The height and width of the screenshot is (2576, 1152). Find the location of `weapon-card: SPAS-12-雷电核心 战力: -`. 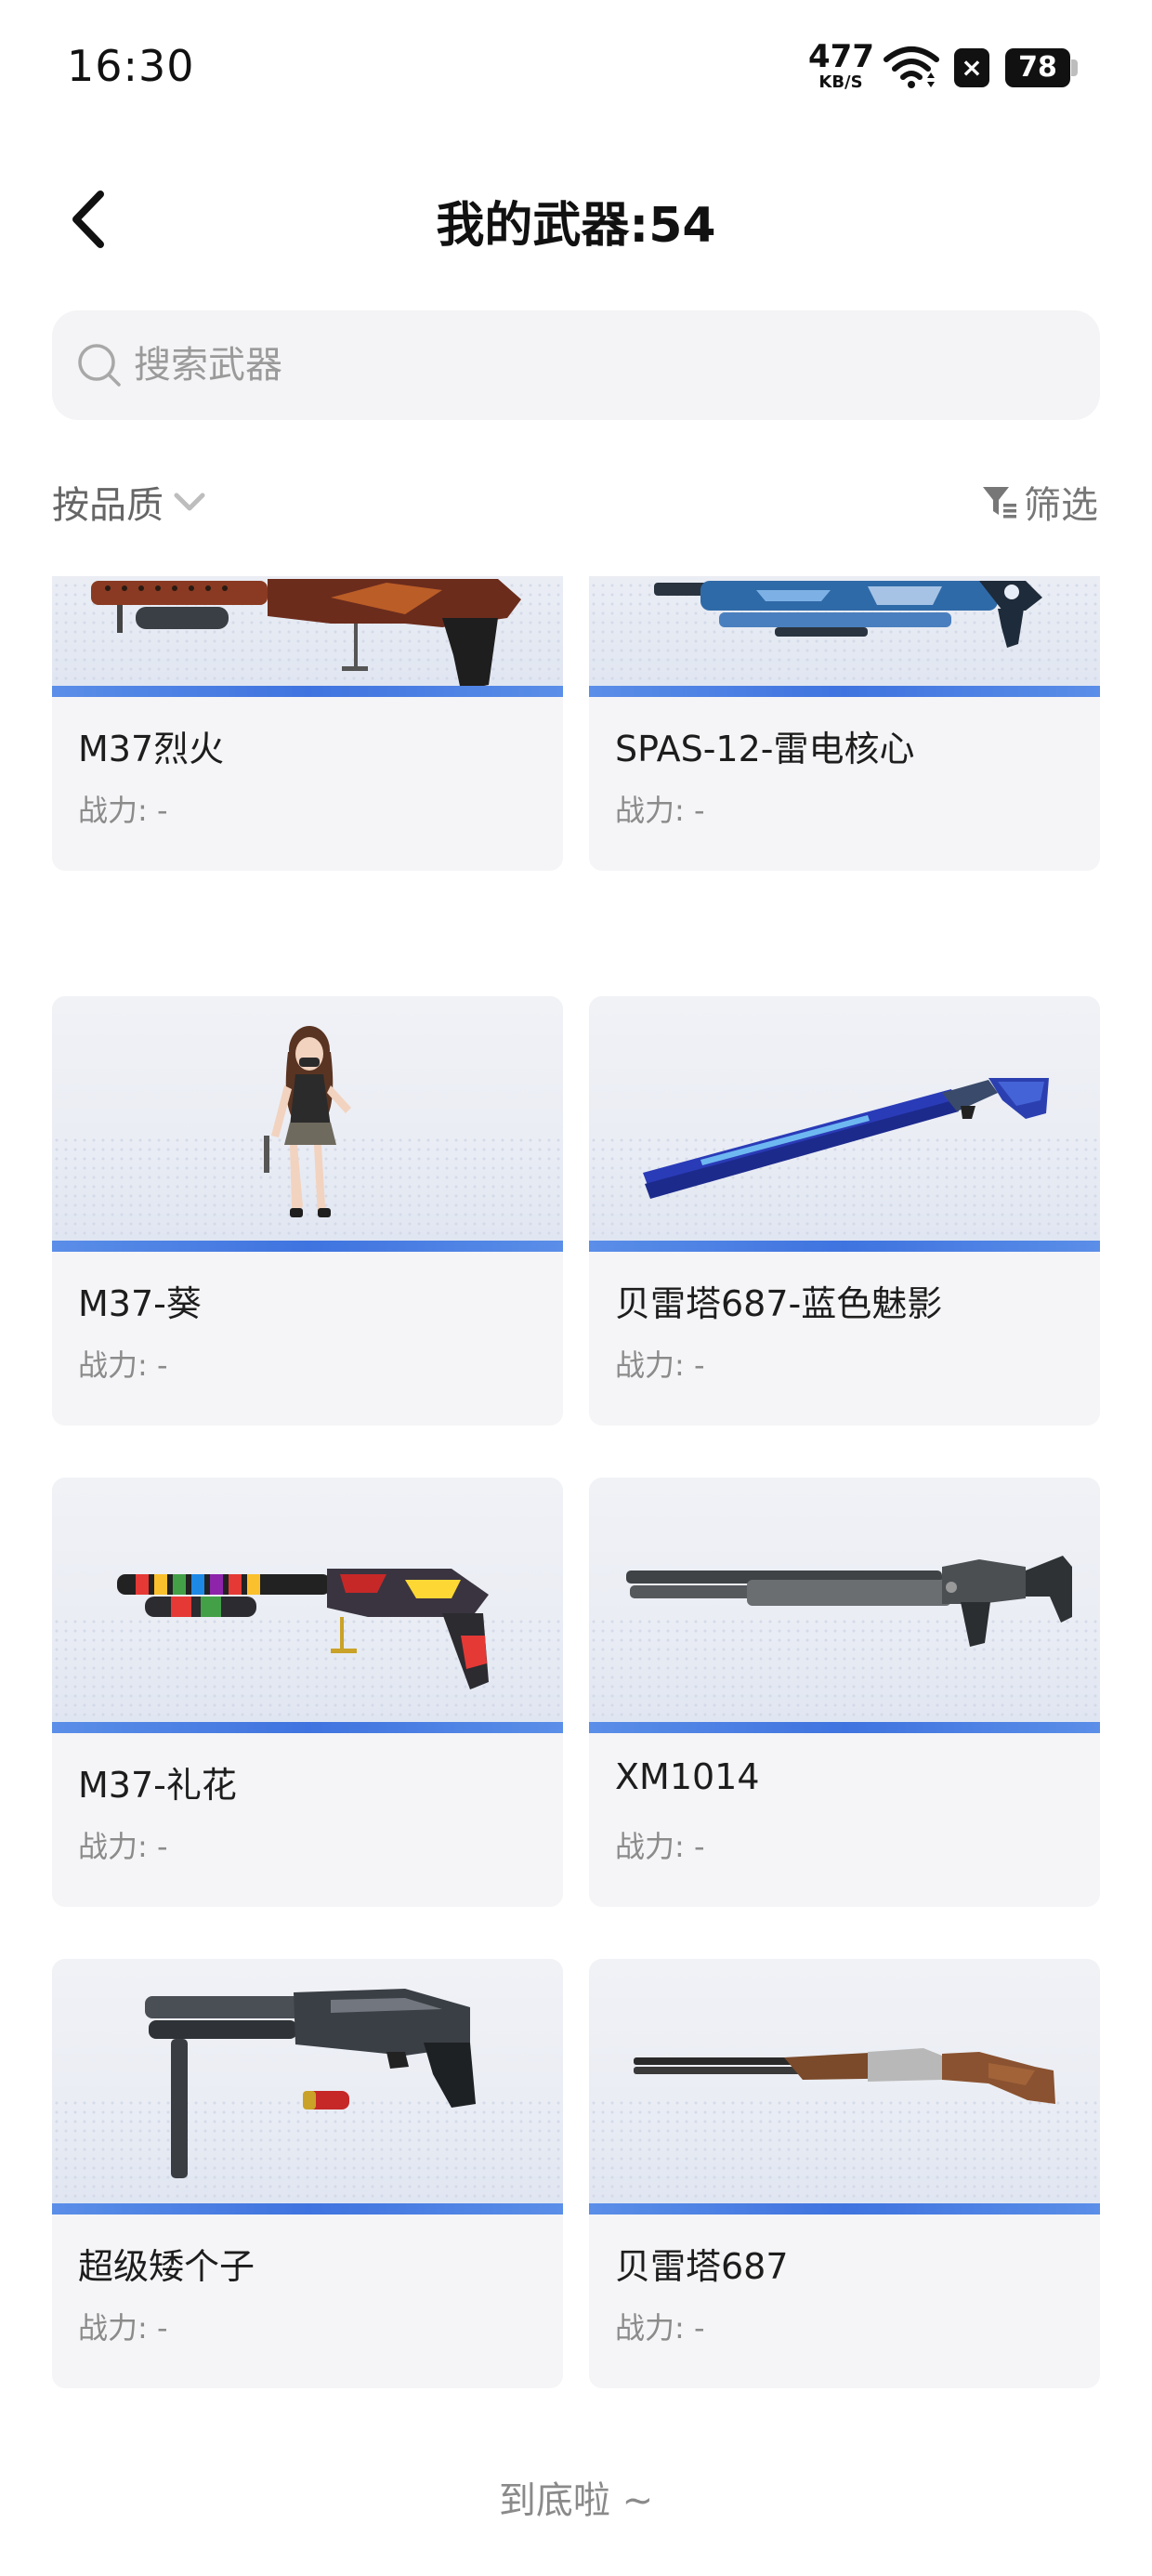

weapon-card: SPAS-12-雷电核心 战力: - is located at coordinates (844, 723).